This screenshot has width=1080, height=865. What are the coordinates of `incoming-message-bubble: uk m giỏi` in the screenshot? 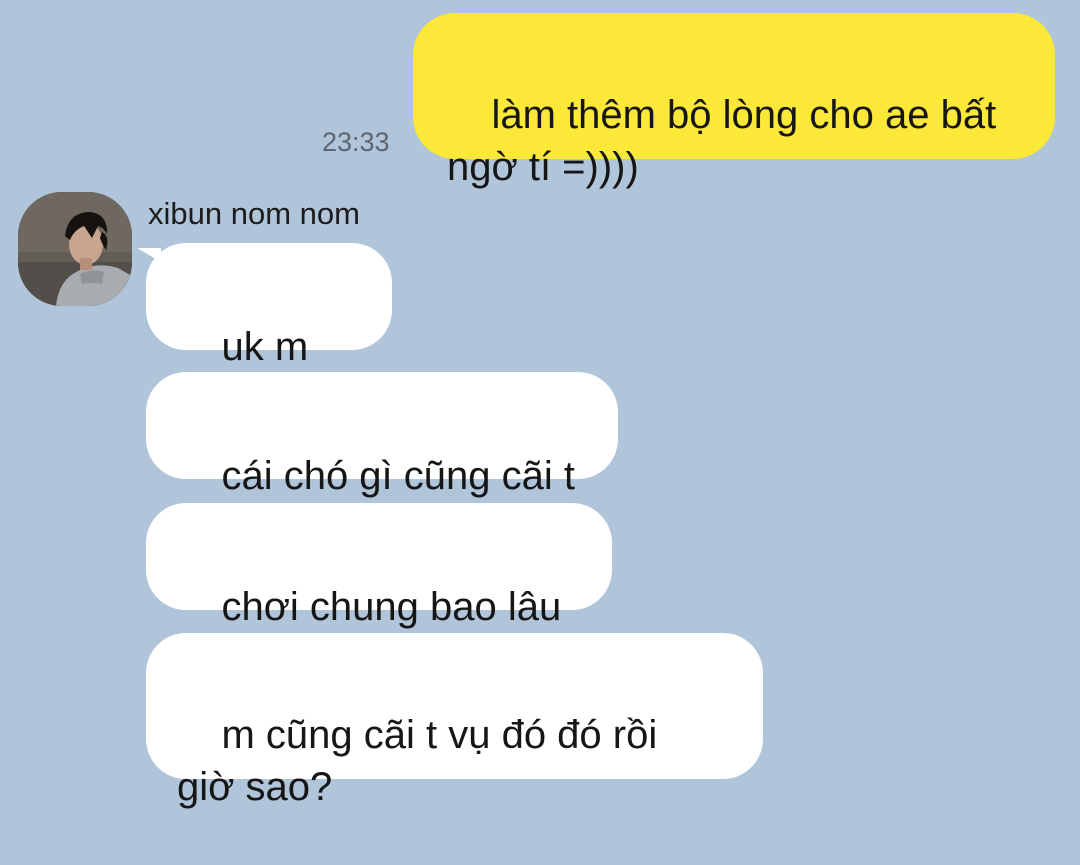 It's located at (269, 332).